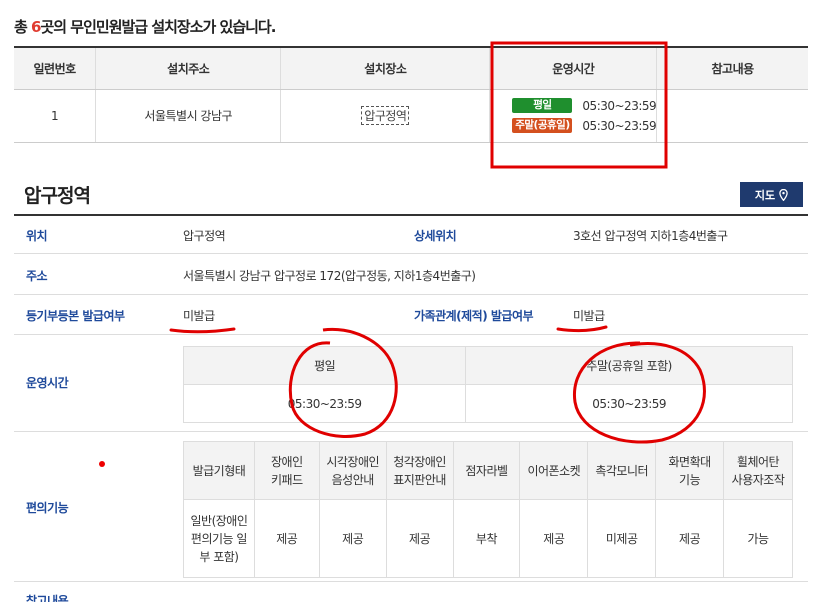 The height and width of the screenshot is (602, 822). What do you see at coordinates (37, 276) in the screenshot?
I see `address-label: 주소` at bounding box center [37, 276].